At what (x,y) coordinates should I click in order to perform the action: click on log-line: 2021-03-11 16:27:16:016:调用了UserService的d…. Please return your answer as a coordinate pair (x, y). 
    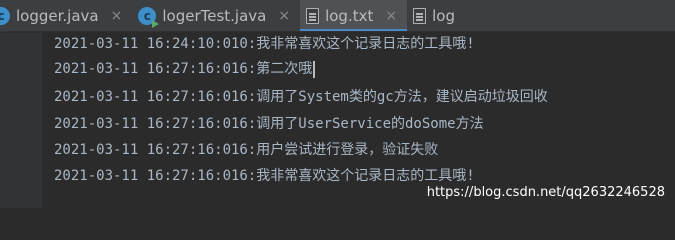
    Looking at the image, I should click on (269, 124).